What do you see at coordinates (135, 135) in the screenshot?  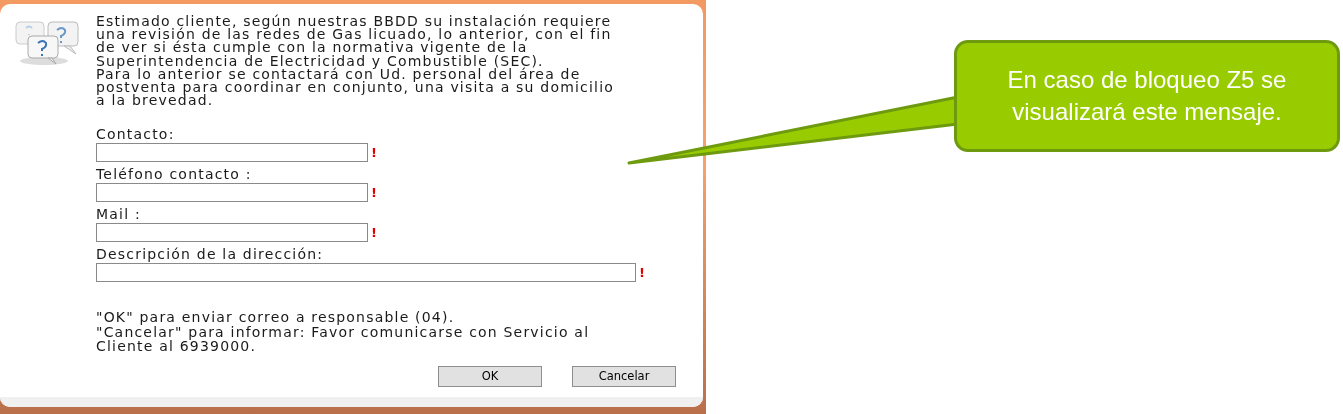 I see `field-label: Contacto:` at bounding box center [135, 135].